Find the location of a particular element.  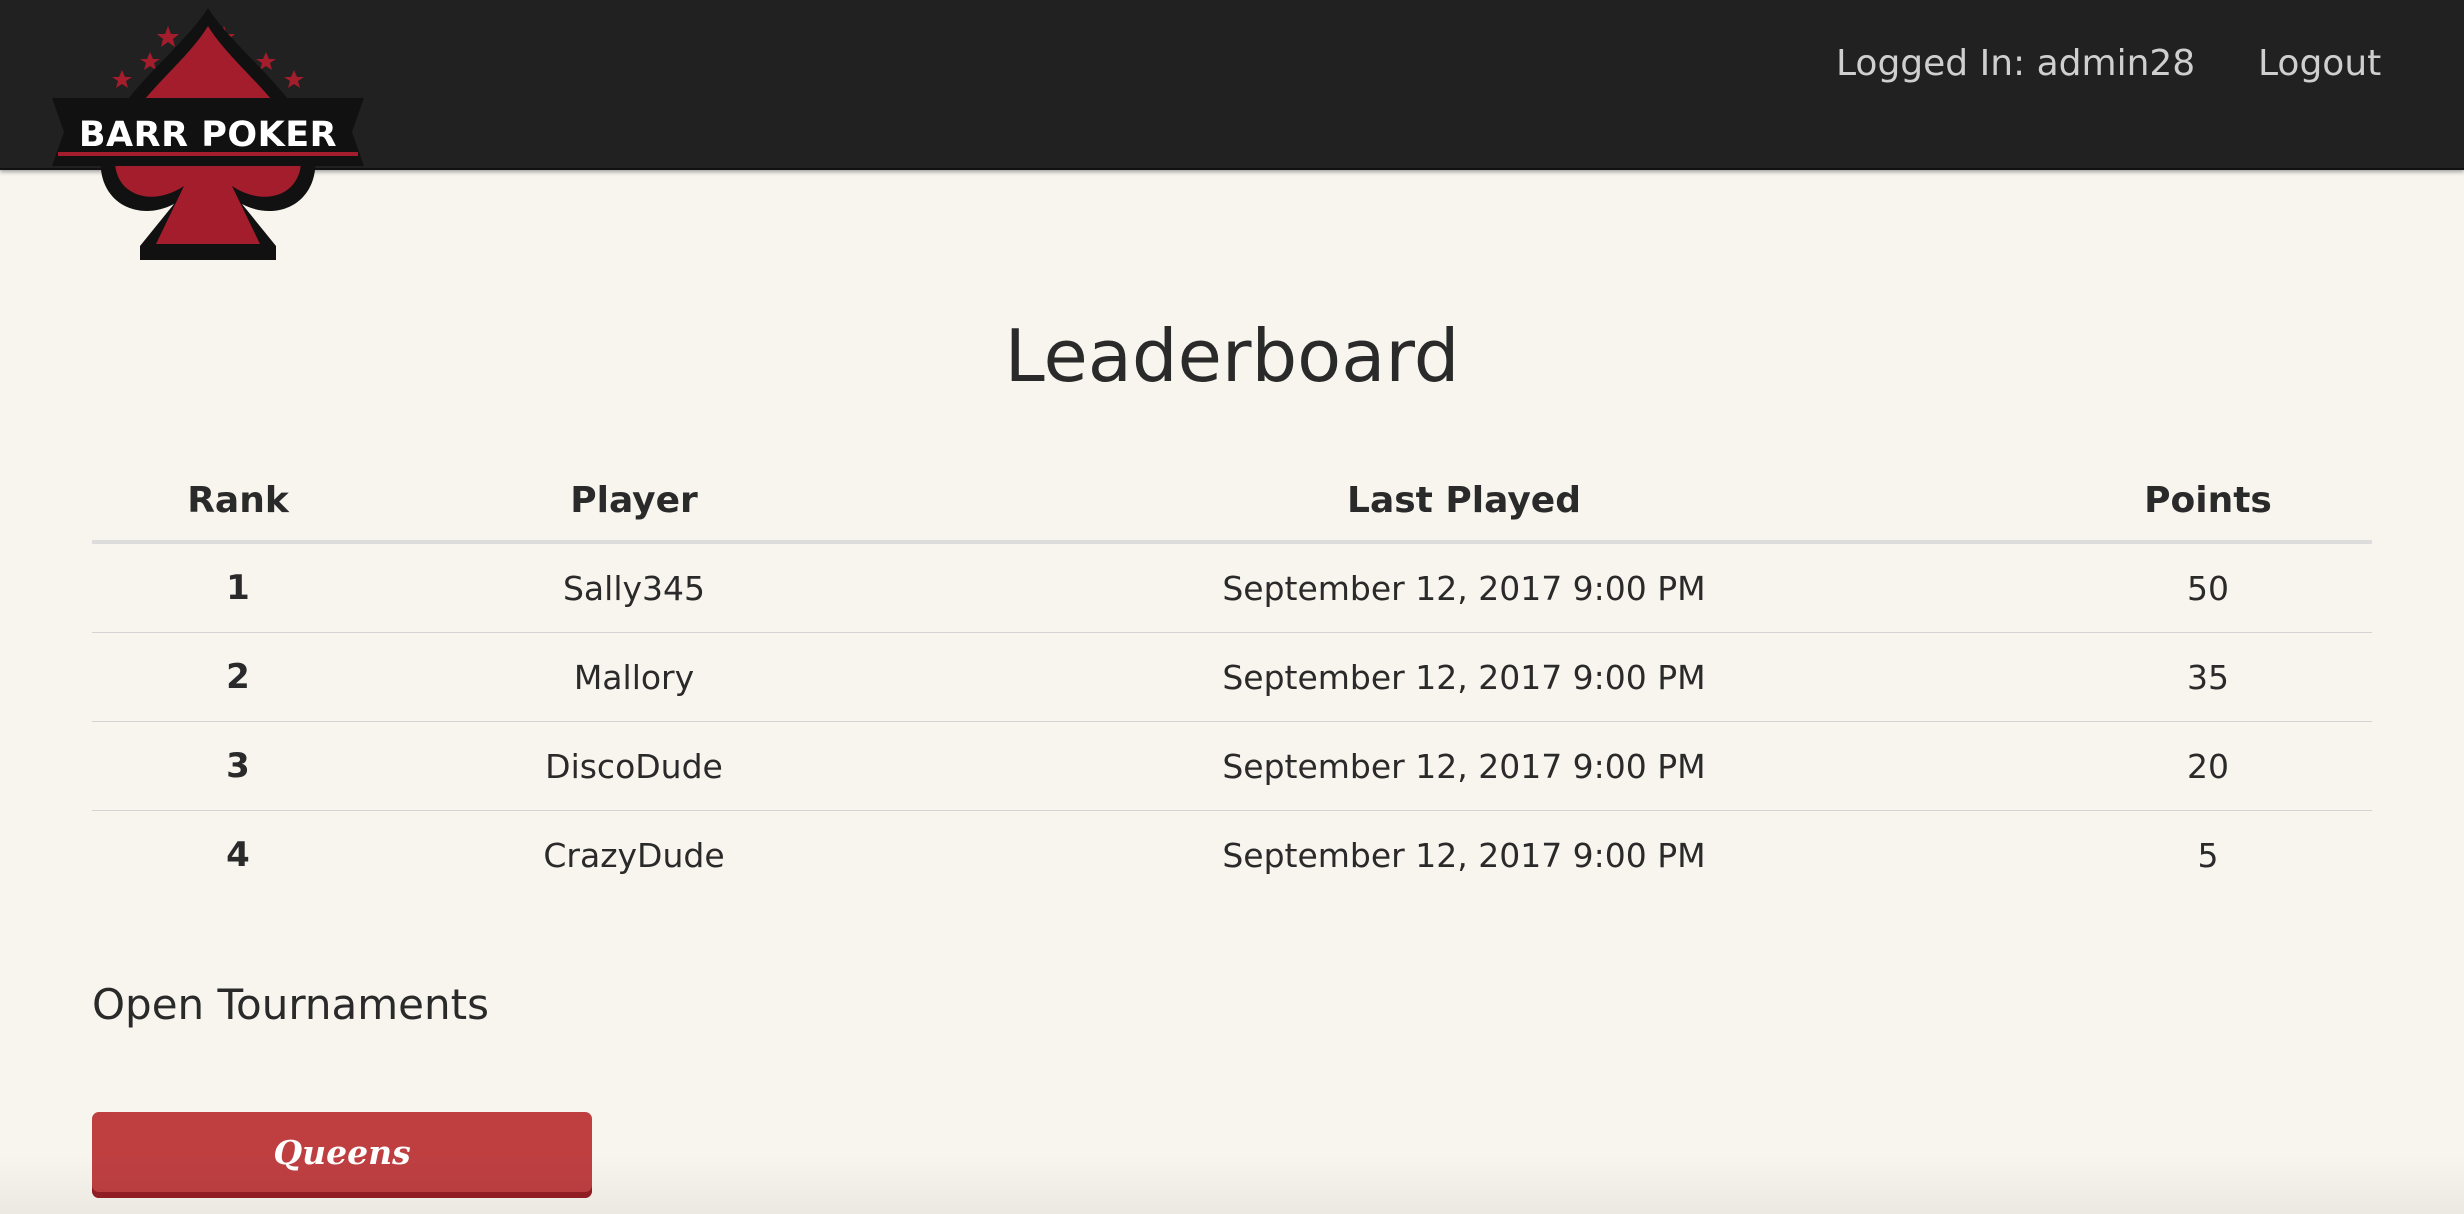

player-cell: Mallory is located at coordinates (634, 677).